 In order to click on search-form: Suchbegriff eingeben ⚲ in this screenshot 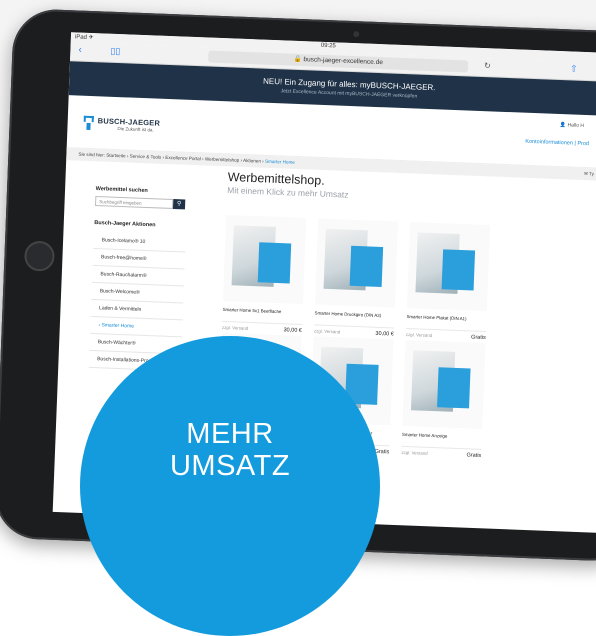, I will do `click(141, 202)`.